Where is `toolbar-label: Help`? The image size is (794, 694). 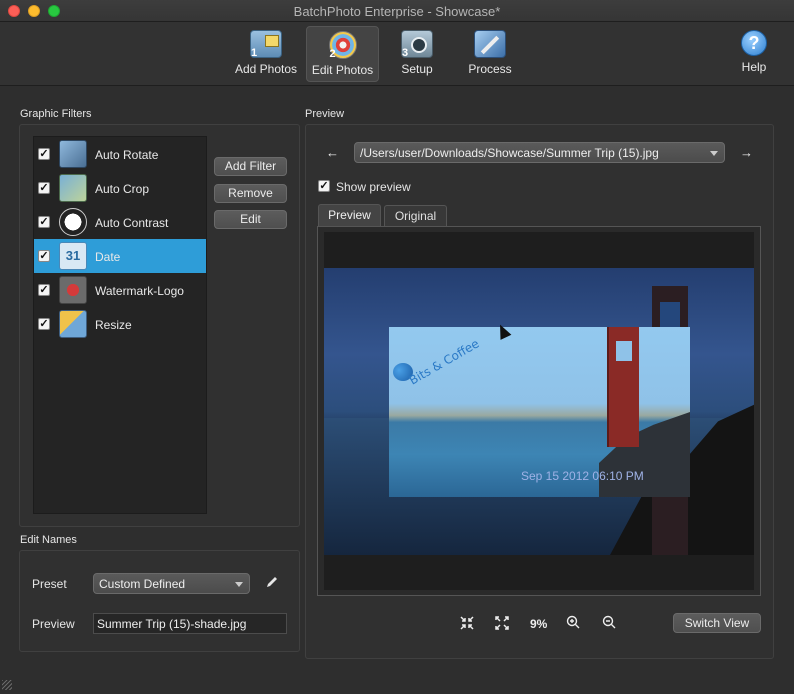
toolbar-label: Help is located at coordinates (754, 67).